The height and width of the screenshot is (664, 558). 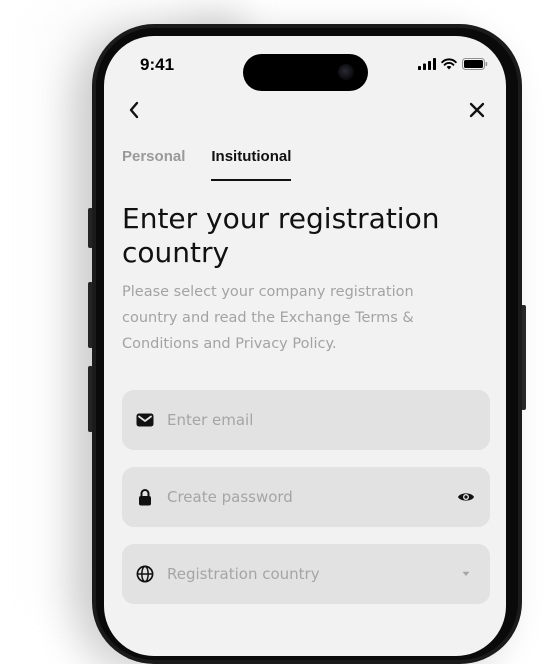 I want to click on dynamic-island, so click(x=305, y=72).